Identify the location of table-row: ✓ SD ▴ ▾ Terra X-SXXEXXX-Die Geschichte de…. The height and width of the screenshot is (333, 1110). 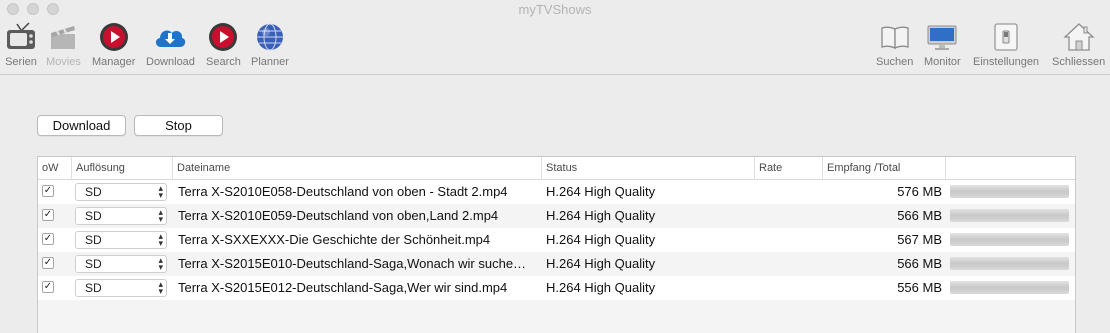
(556, 240).